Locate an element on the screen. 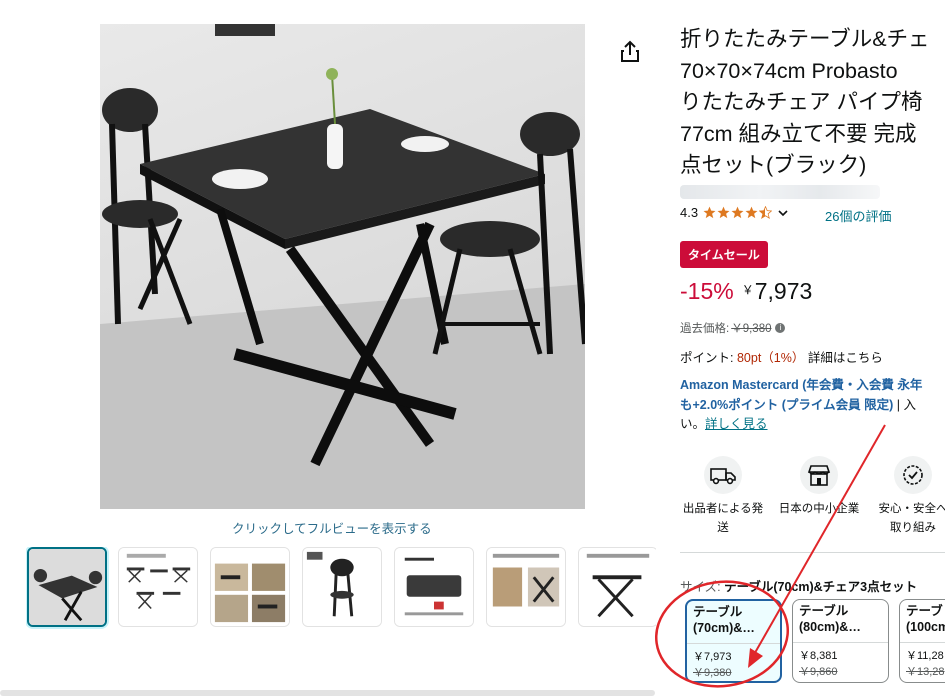  old-price: ￥9,380 is located at coordinates (751, 329).